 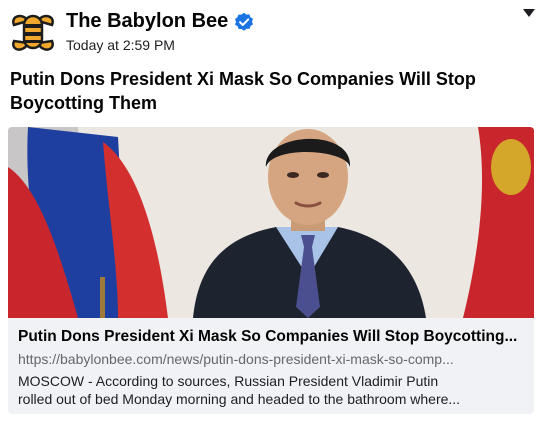 I want to click on page-name-row: The Babylon Bee, so click(x=160, y=21).